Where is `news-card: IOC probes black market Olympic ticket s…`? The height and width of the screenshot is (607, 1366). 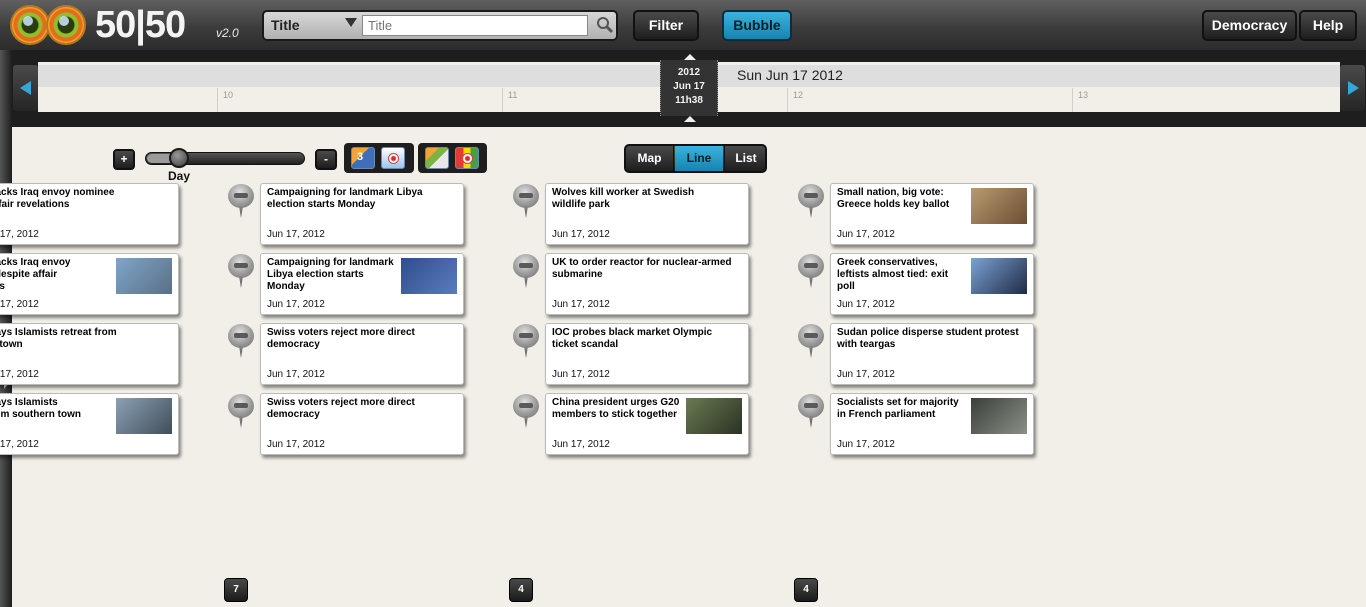 news-card: IOC probes black market Olympic ticket s… is located at coordinates (647, 354).